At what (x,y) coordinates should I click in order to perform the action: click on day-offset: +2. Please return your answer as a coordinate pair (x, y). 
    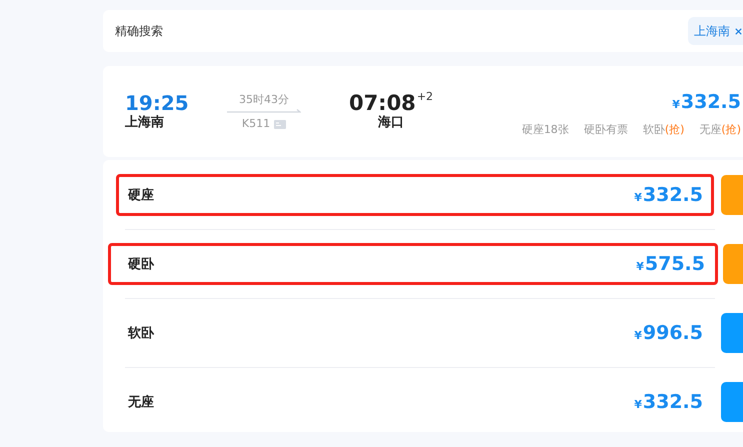
    Looking at the image, I should click on (425, 97).